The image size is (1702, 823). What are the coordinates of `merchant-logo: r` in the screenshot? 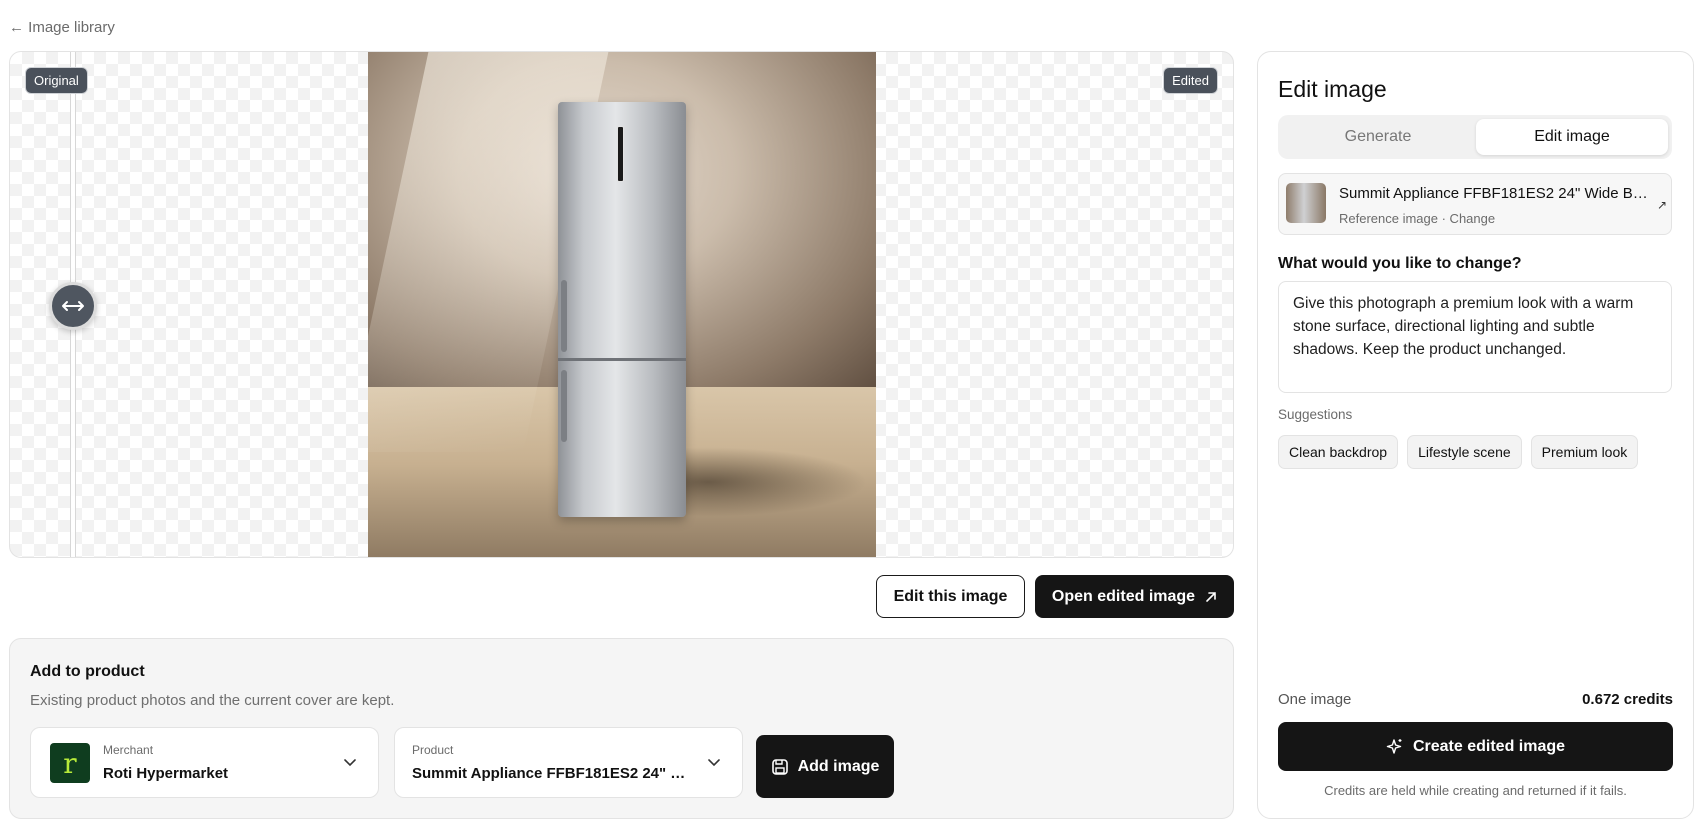 It's located at (70, 763).